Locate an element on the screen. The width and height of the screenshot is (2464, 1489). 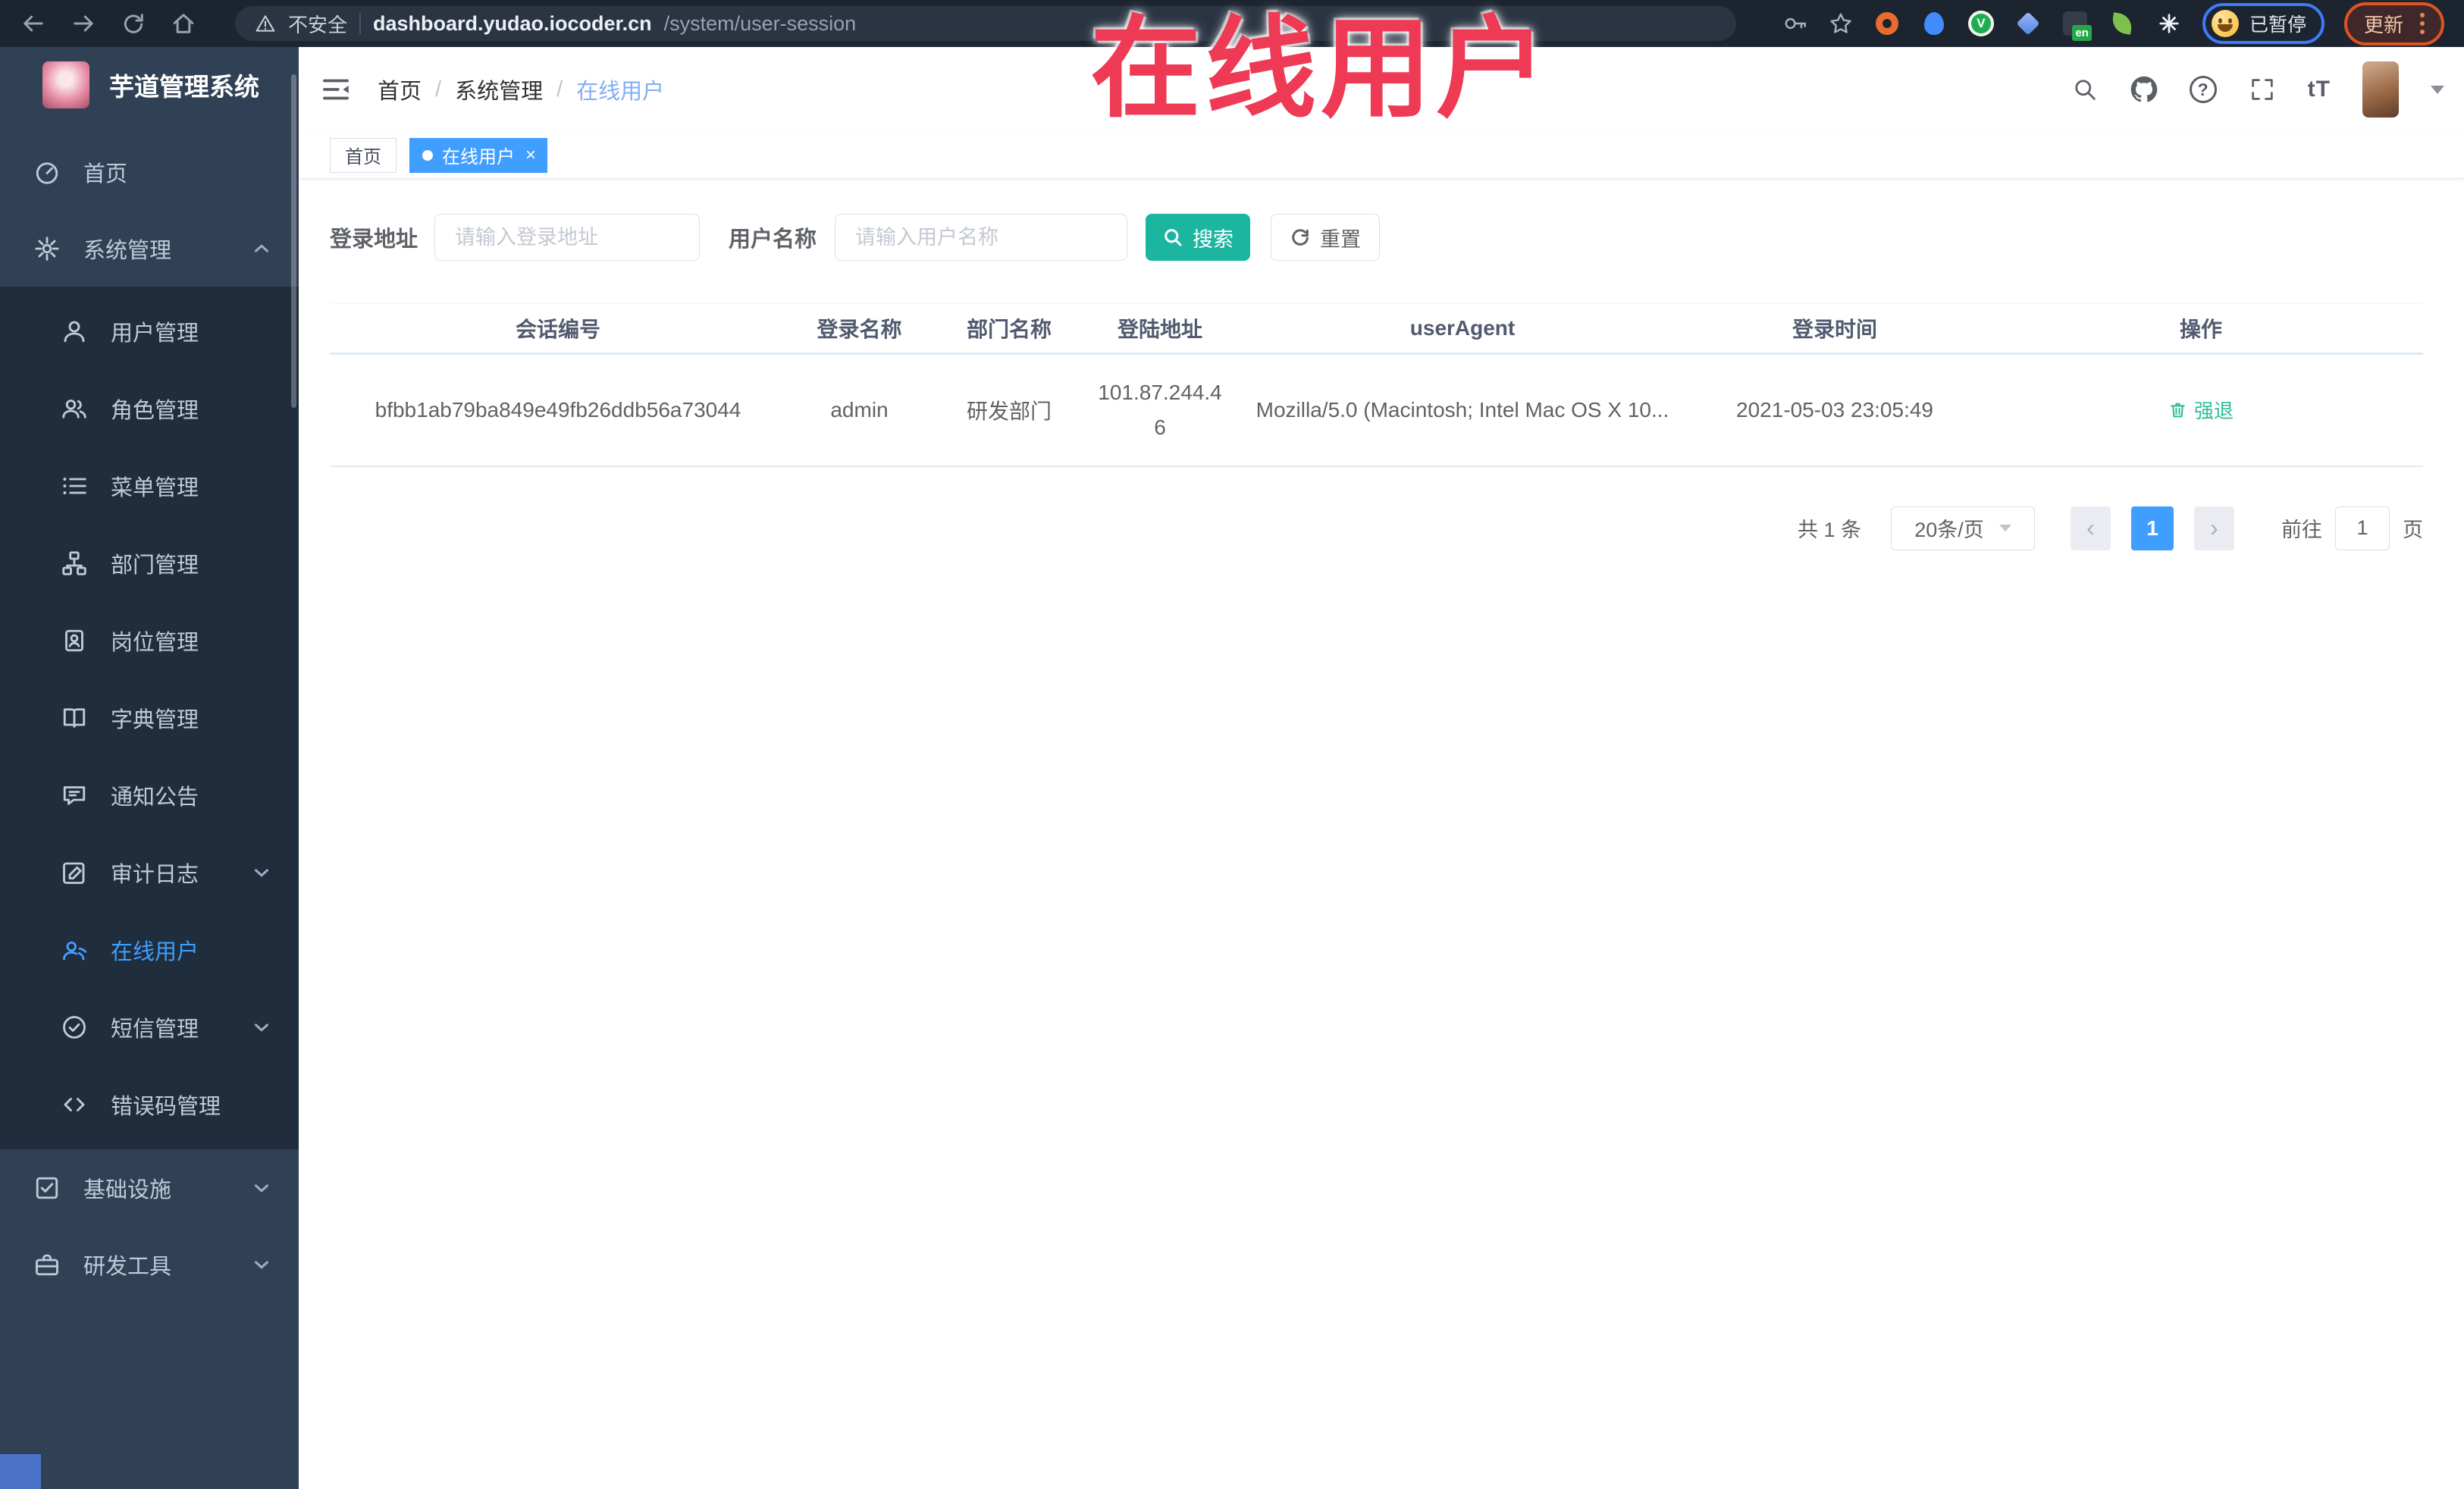
sidebar-item-error-codes: 错误码管理 is located at coordinates (150, 1105).